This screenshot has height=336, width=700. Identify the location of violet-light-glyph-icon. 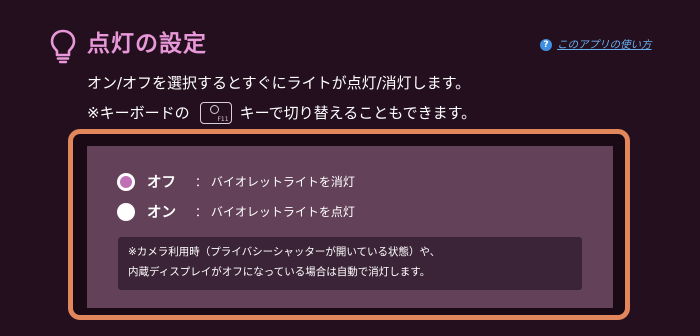
(214, 109).